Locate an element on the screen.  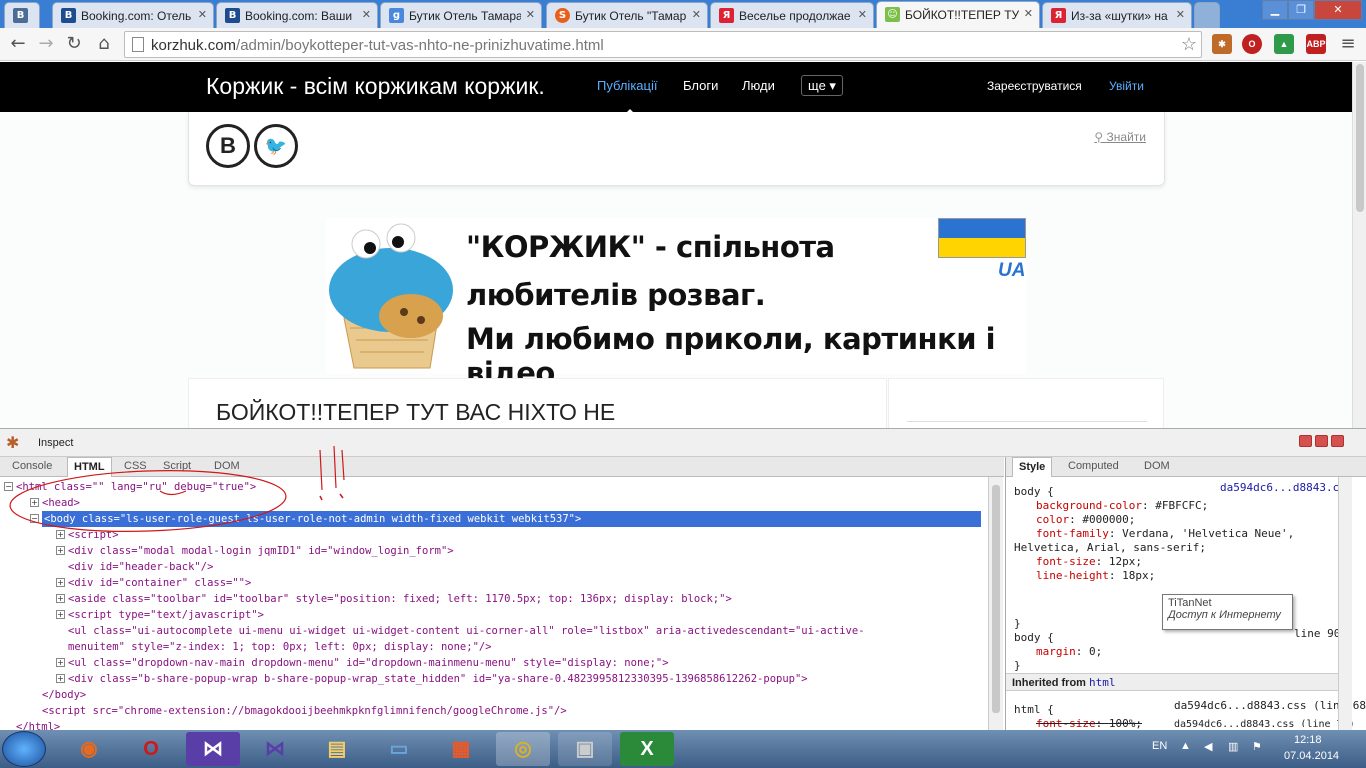
article-title: БОЙКОТ!!ТЕПЕР ТУТ ВАС НІХТО НЕ is located at coordinates (415, 412).